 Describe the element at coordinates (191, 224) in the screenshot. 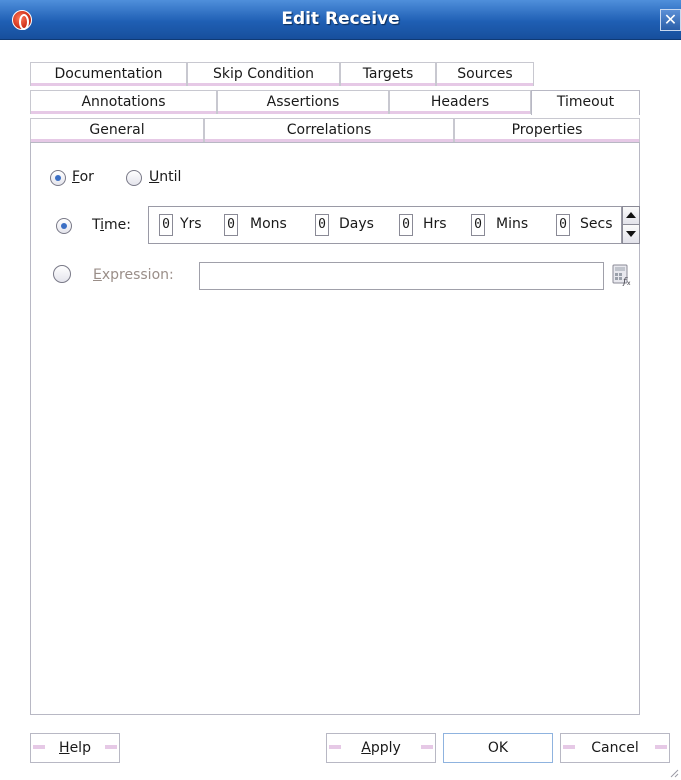

I see `years-unit: Yrs` at that location.